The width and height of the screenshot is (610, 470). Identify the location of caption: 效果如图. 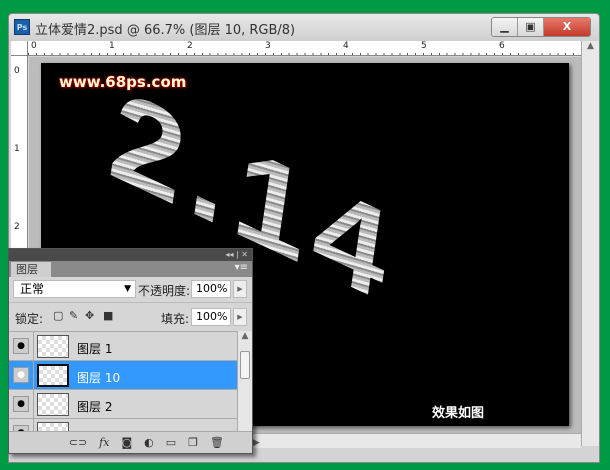
(458, 413).